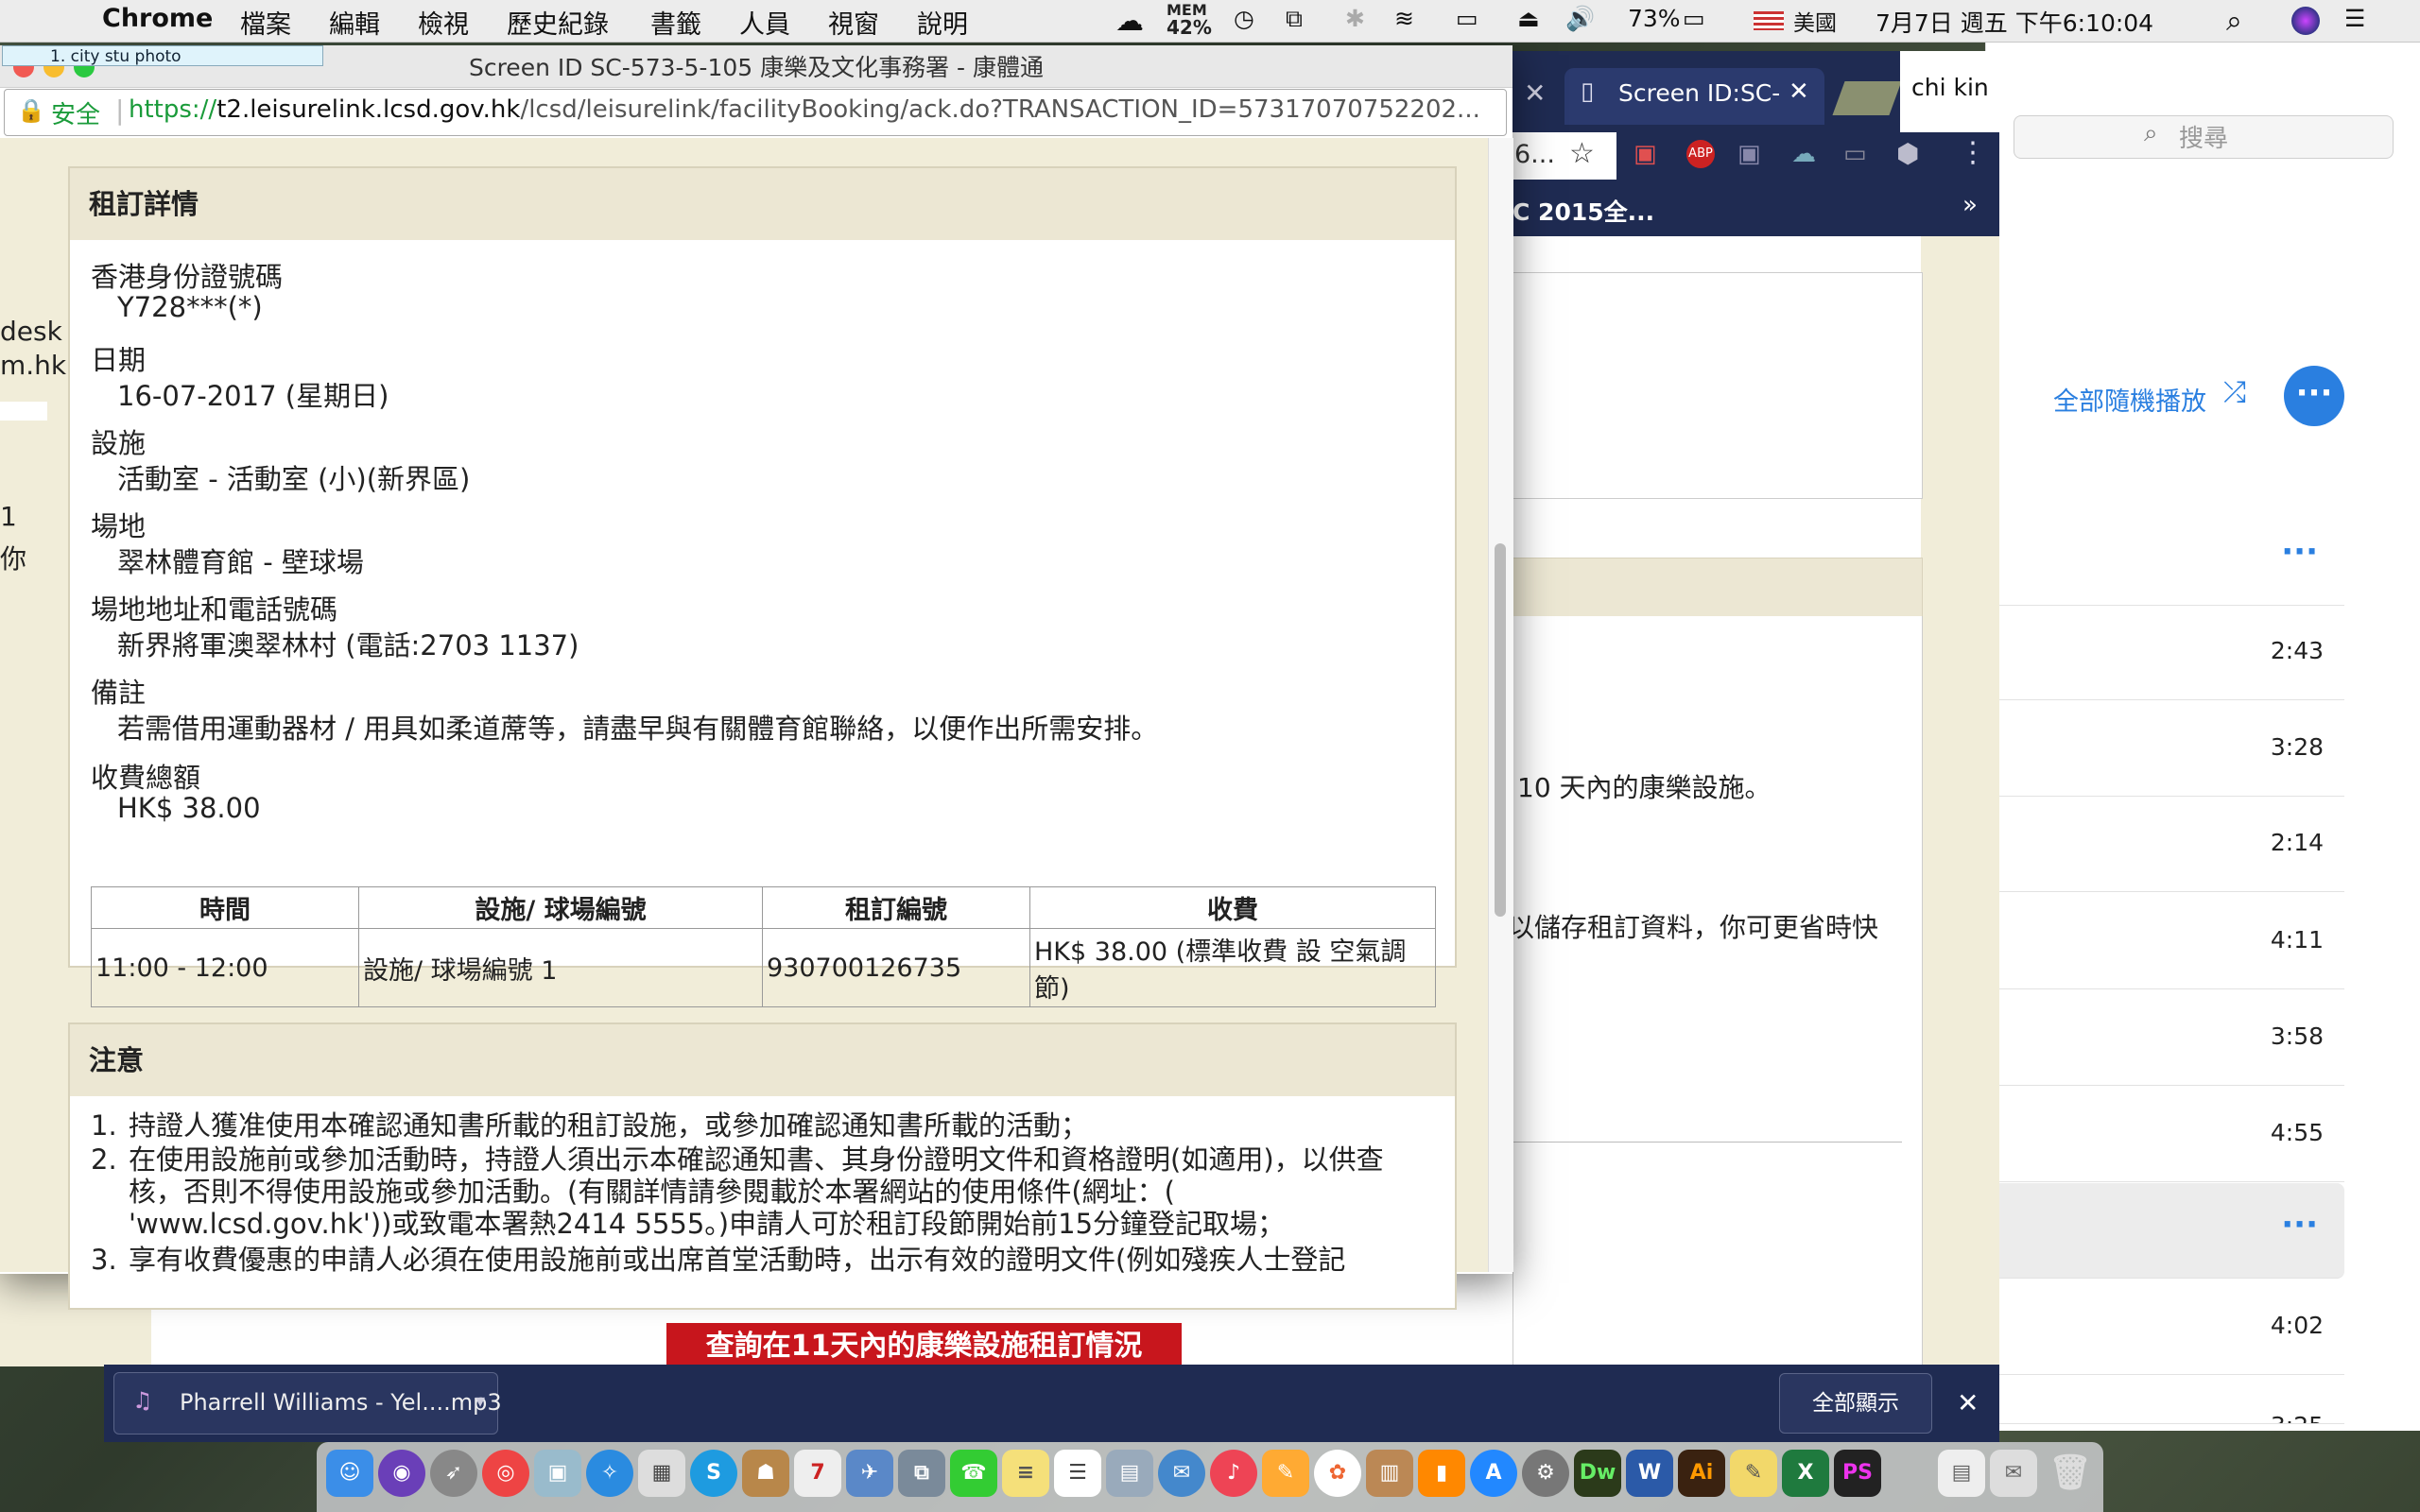 The height and width of the screenshot is (1512, 2420). Describe the element at coordinates (354, 22) in the screenshot. I see `menu-edit: 編輯` at that location.